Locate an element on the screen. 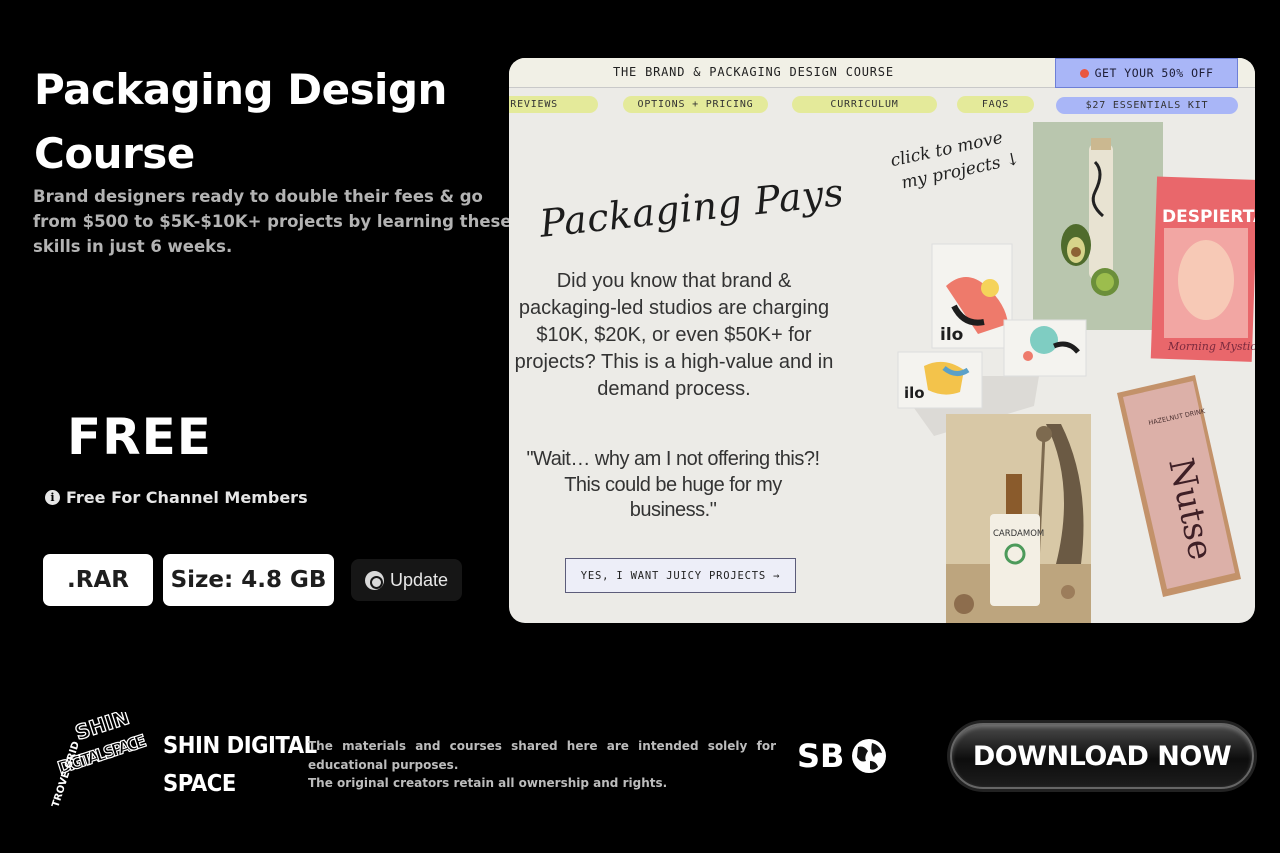 The height and width of the screenshot is (853, 1280). offer-button: GET YOUR 50% OFF is located at coordinates (1146, 73).